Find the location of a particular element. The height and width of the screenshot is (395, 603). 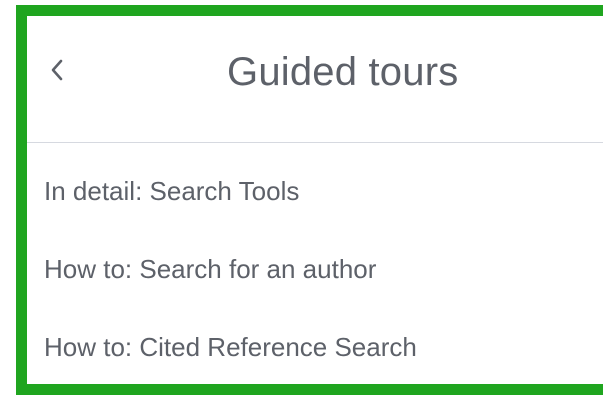

tour-item-search-author: How to: Search for an author is located at coordinates (210, 269).